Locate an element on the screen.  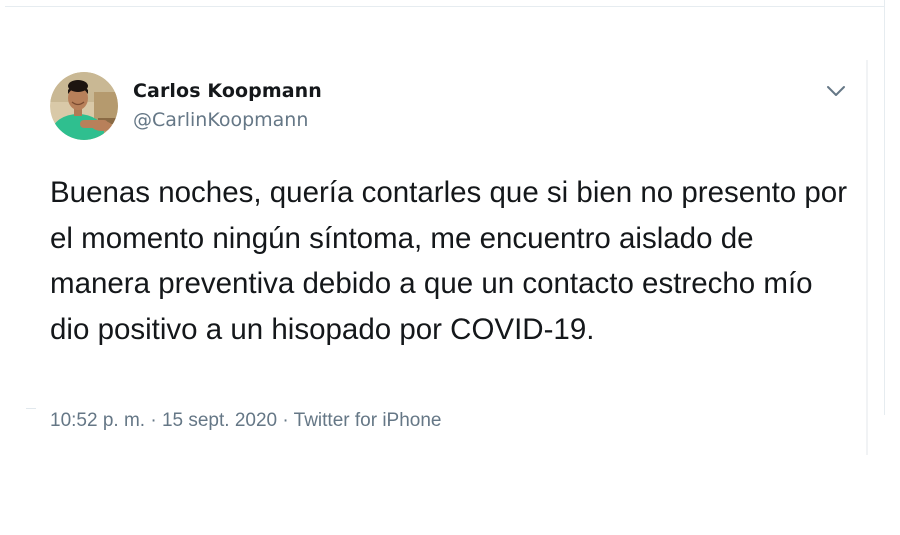
author-name: Carlos Koopmann is located at coordinates (227, 91).